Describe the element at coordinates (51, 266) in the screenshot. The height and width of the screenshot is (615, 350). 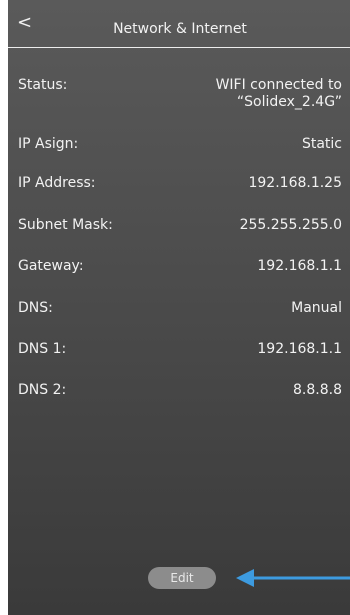
I see `gateway-label: Gateway:` at that location.